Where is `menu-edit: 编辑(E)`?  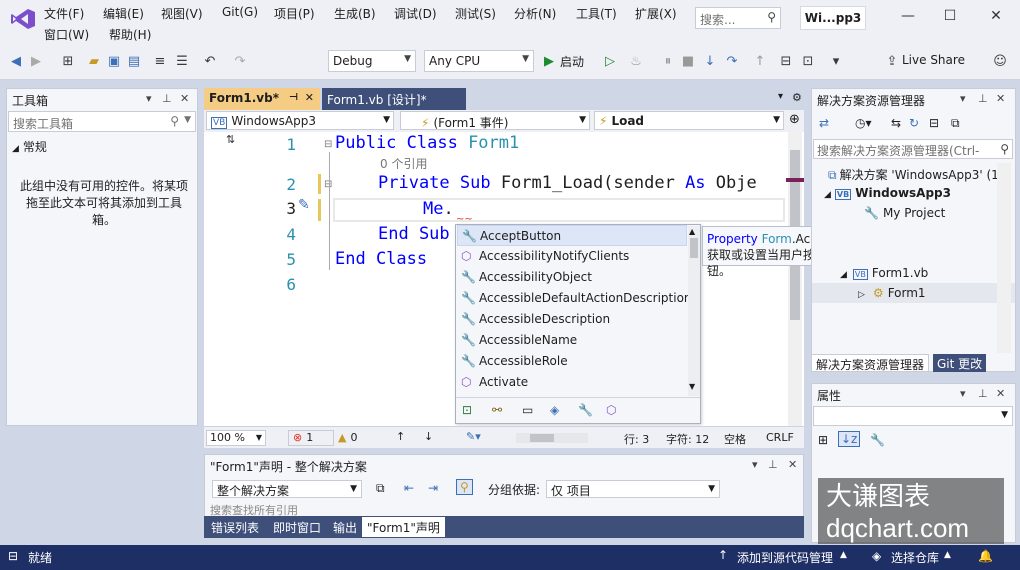 menu-edit: 编辑(E) is located at coordinates (123, 13).